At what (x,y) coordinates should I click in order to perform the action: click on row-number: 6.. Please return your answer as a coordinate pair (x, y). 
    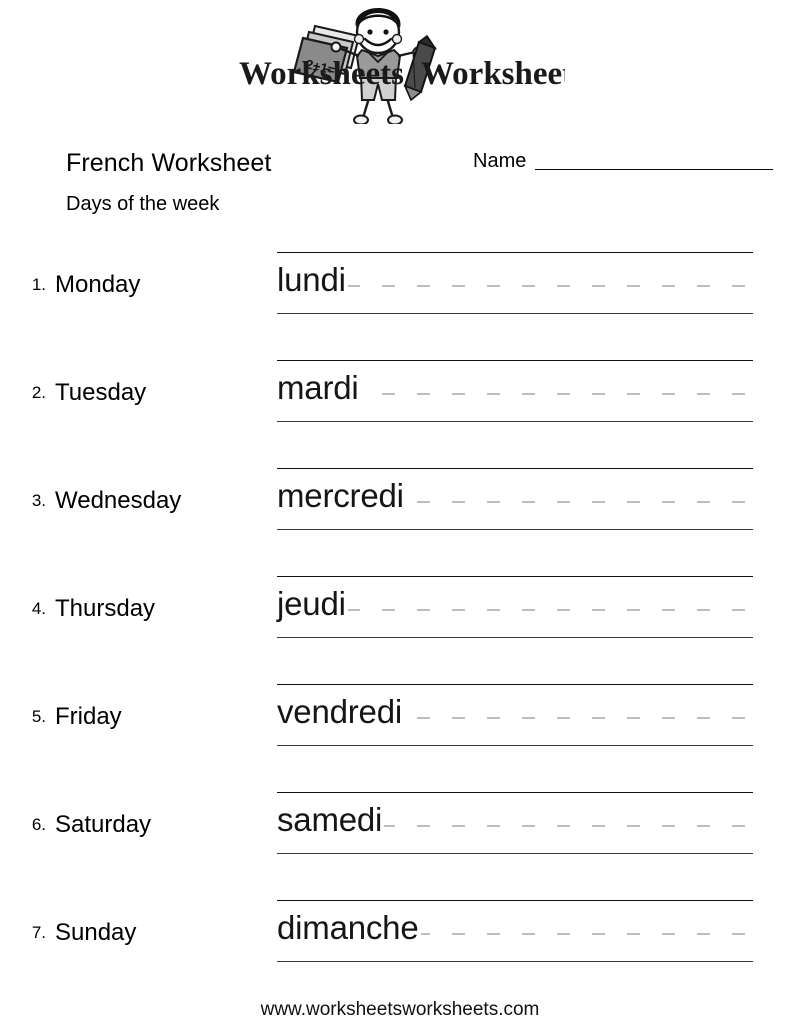
    Looking at the image, I should click on (38, 824).